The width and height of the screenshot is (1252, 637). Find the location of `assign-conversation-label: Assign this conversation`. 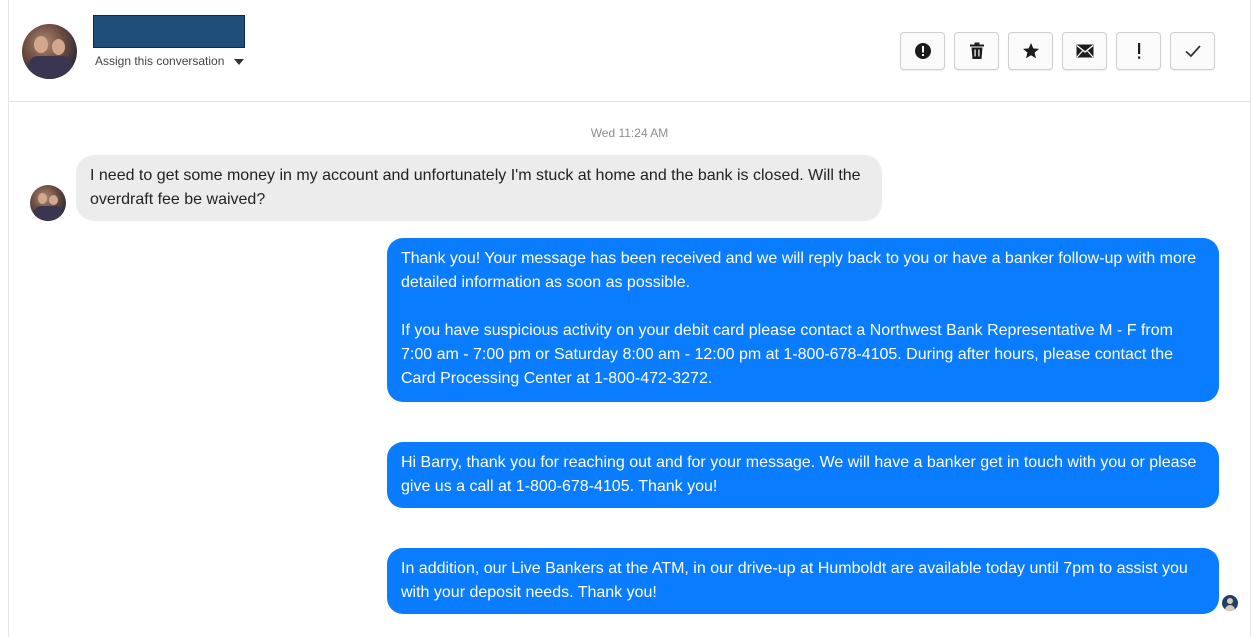

assign-conversation-label: Assign this conversation is located at coordinates (160, 61).